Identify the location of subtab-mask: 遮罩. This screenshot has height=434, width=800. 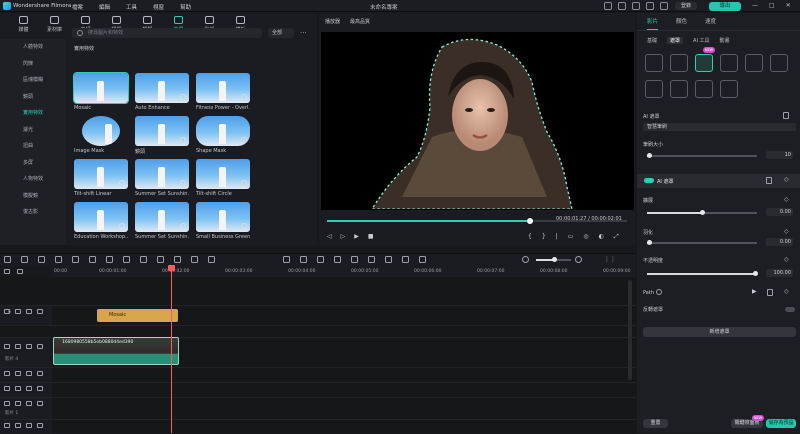
(675, 40).